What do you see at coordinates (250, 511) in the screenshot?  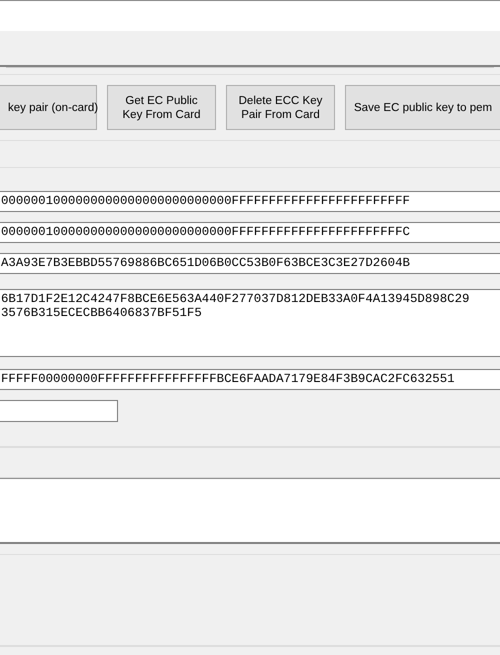 I see `output-area` at bounding box center [250, 511].